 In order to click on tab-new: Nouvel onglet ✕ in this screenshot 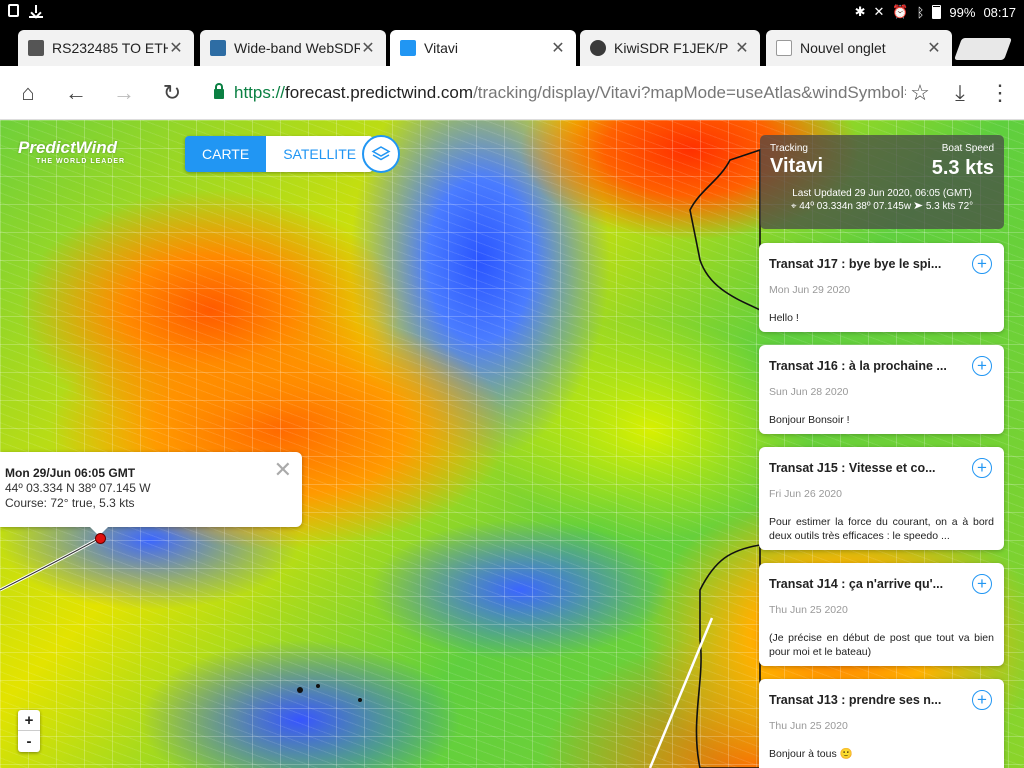, I will do `click(859, 48)`.